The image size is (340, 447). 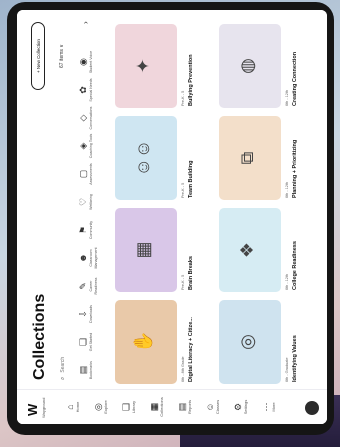 I want to click on category-item: ⇩ Downloads, so click(x=91, y=314).